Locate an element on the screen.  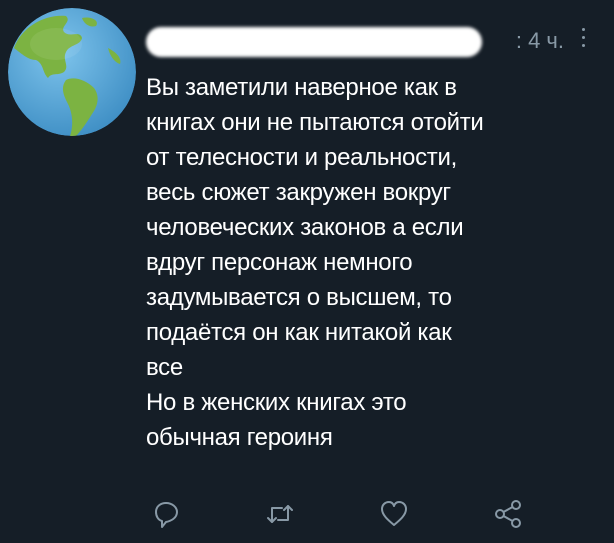
tweet-line: Но в женских книгах это is located at coordinates (276, 402).